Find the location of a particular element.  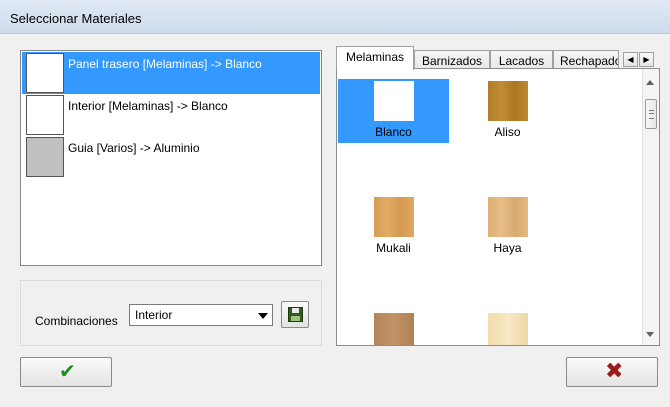

tab-scroll-left-icon: ◀ is located at coordinates (630, 59).